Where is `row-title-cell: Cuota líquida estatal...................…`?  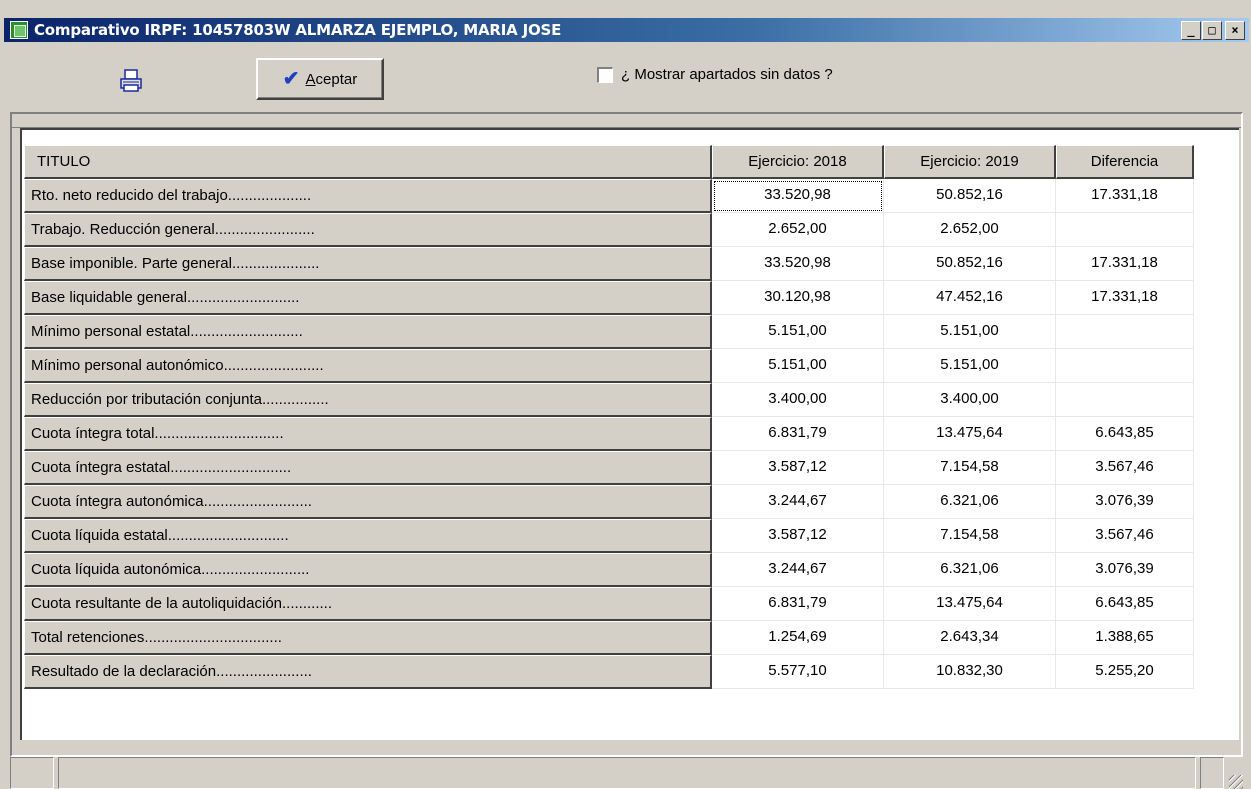 row-title-cell: Cuota líquida estatal...................… is located at coordinates (368, 536).